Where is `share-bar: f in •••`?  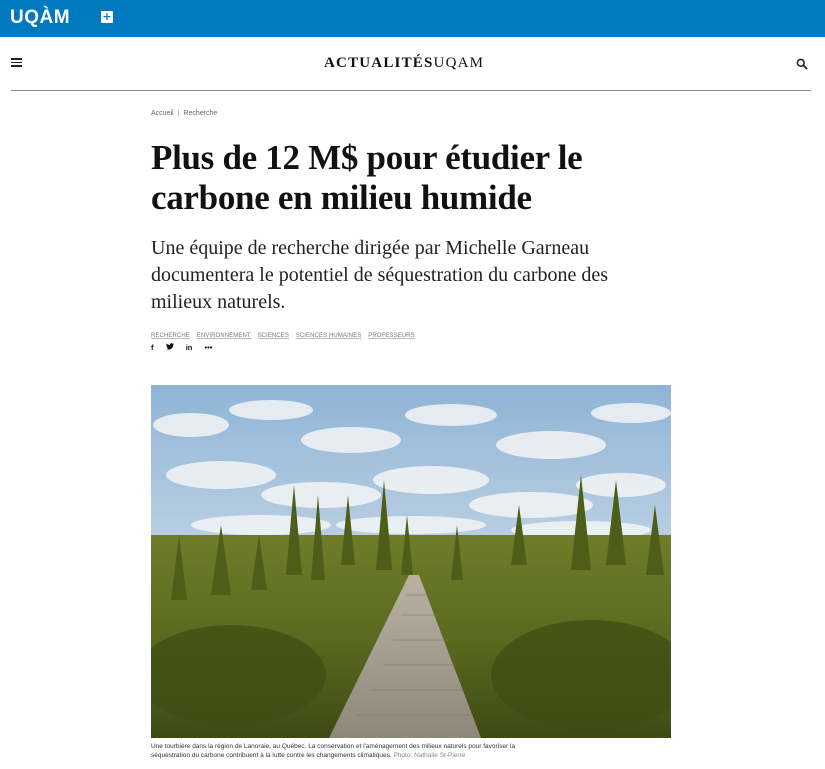 share-bar: f in ••• is located at coordinates (186, 347).